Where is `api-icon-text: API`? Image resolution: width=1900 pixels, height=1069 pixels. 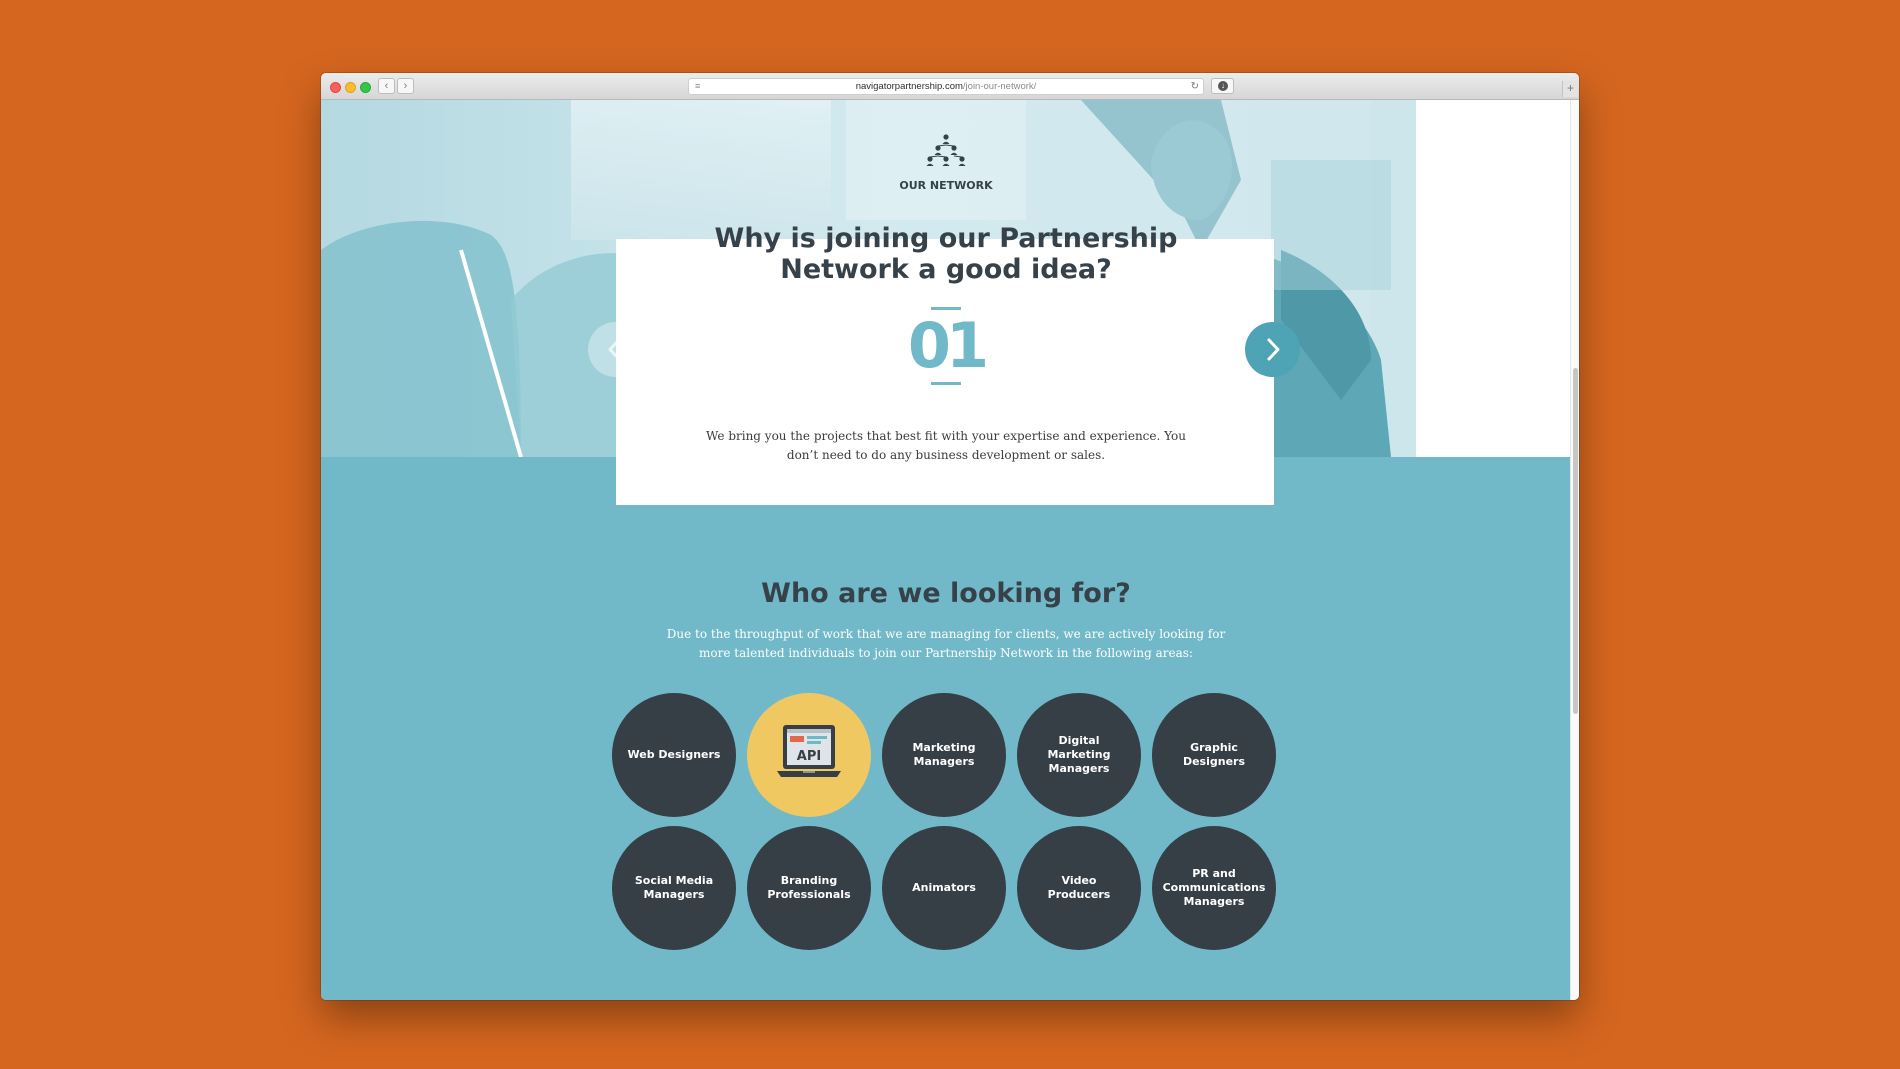 api-icon-text: API is located at coordinates (809, 756).